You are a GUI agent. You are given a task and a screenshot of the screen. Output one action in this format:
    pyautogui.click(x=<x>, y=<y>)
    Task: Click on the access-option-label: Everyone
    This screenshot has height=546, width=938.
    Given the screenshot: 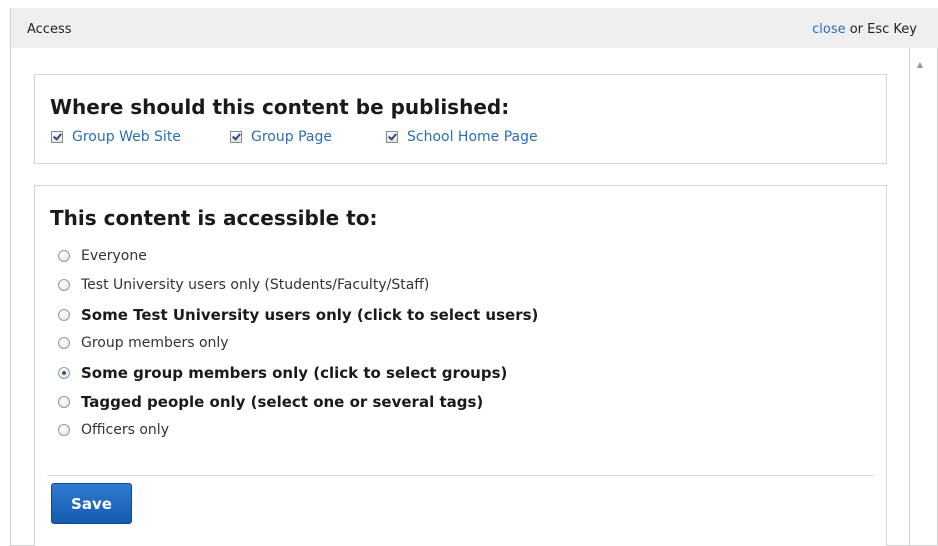 What is the action you would take?
    pyautogui.click(x=114, y=256)
    